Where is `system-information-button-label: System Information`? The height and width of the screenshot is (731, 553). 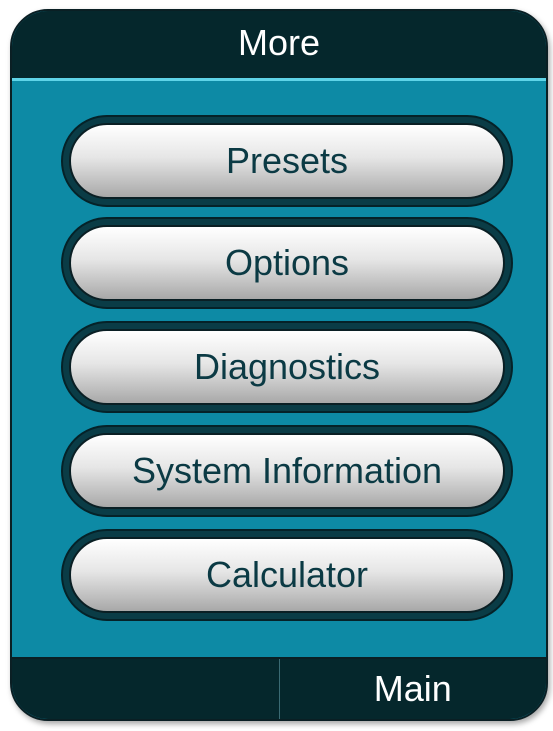 system-information-button-label: System Information is located at coordinates (287, 470).